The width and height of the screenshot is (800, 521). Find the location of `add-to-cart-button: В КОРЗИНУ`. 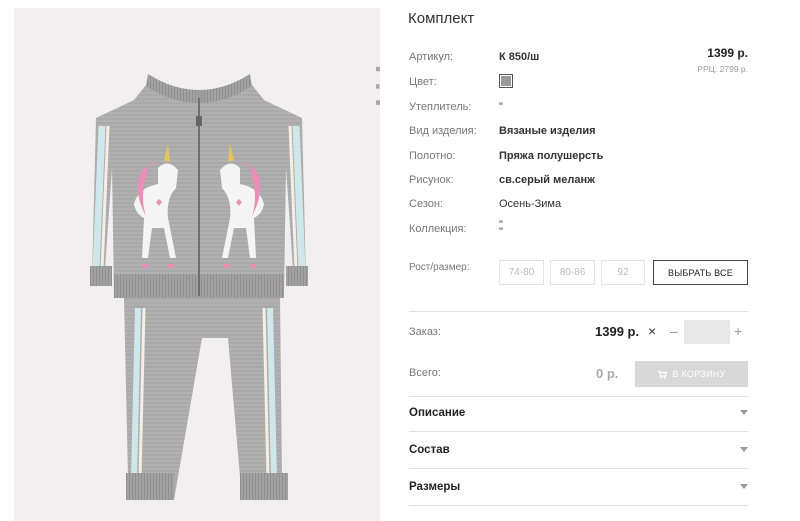

add-to-cart-button: В КОРЗИНУ is located at coordinates (691, 374).